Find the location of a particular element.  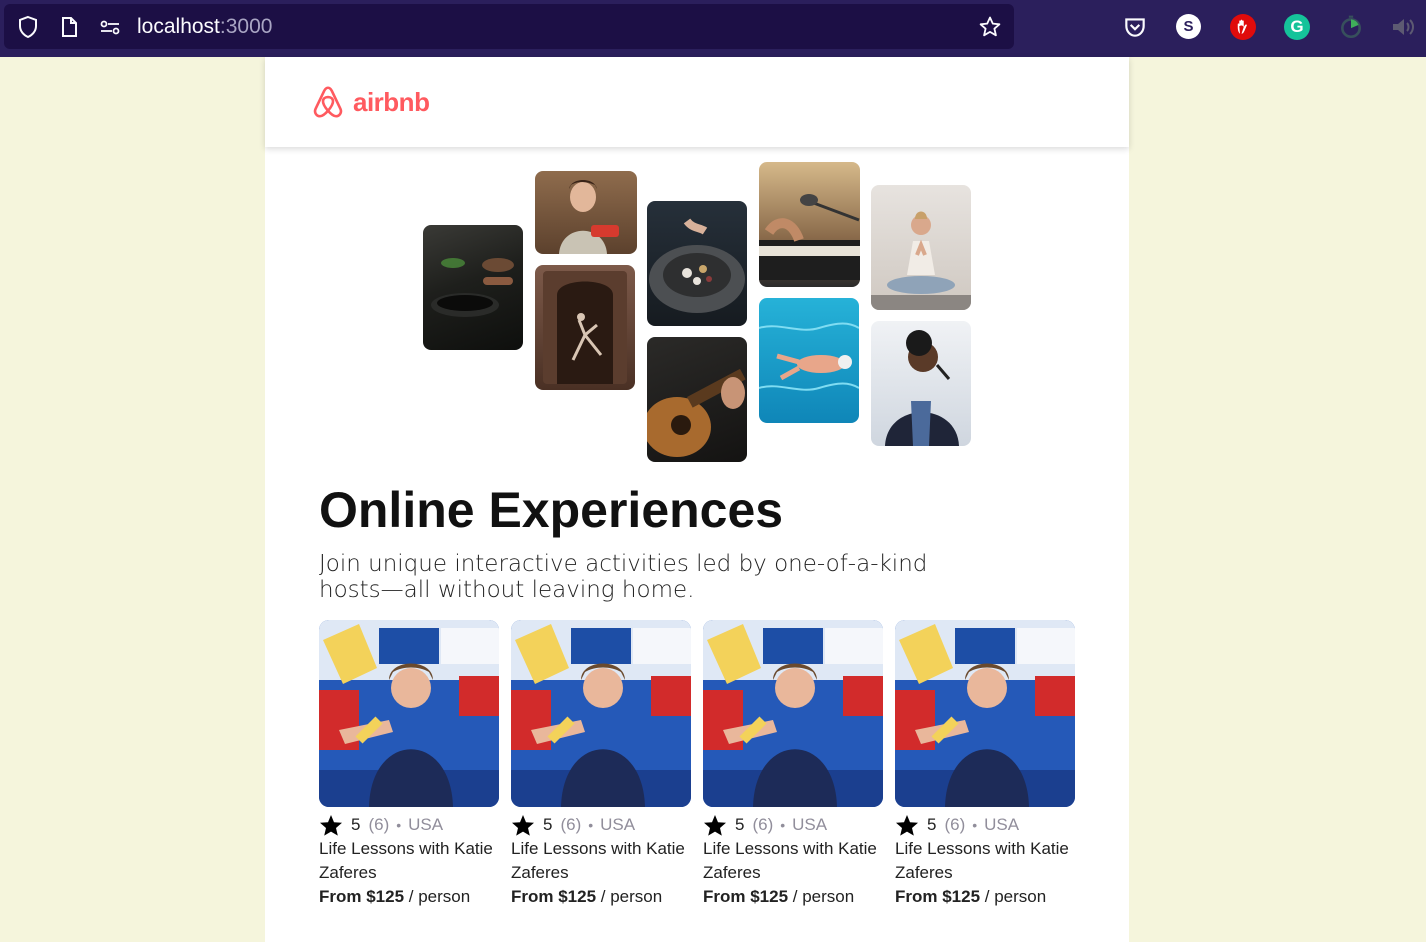

airbnb-belo-icon is located at coordinates (328, 102).